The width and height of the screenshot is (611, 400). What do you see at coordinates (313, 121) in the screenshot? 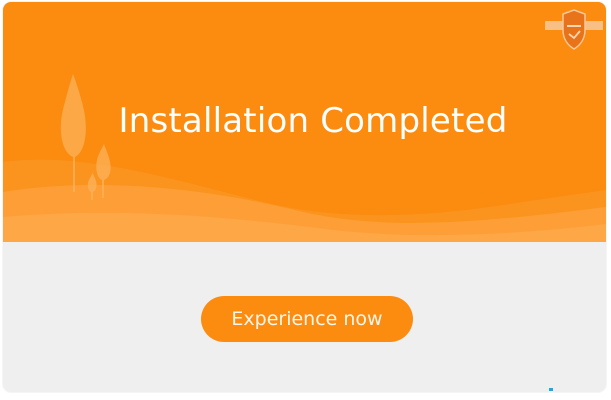
I see `page-title: Installation Completed` at bounding box center [313, 121].